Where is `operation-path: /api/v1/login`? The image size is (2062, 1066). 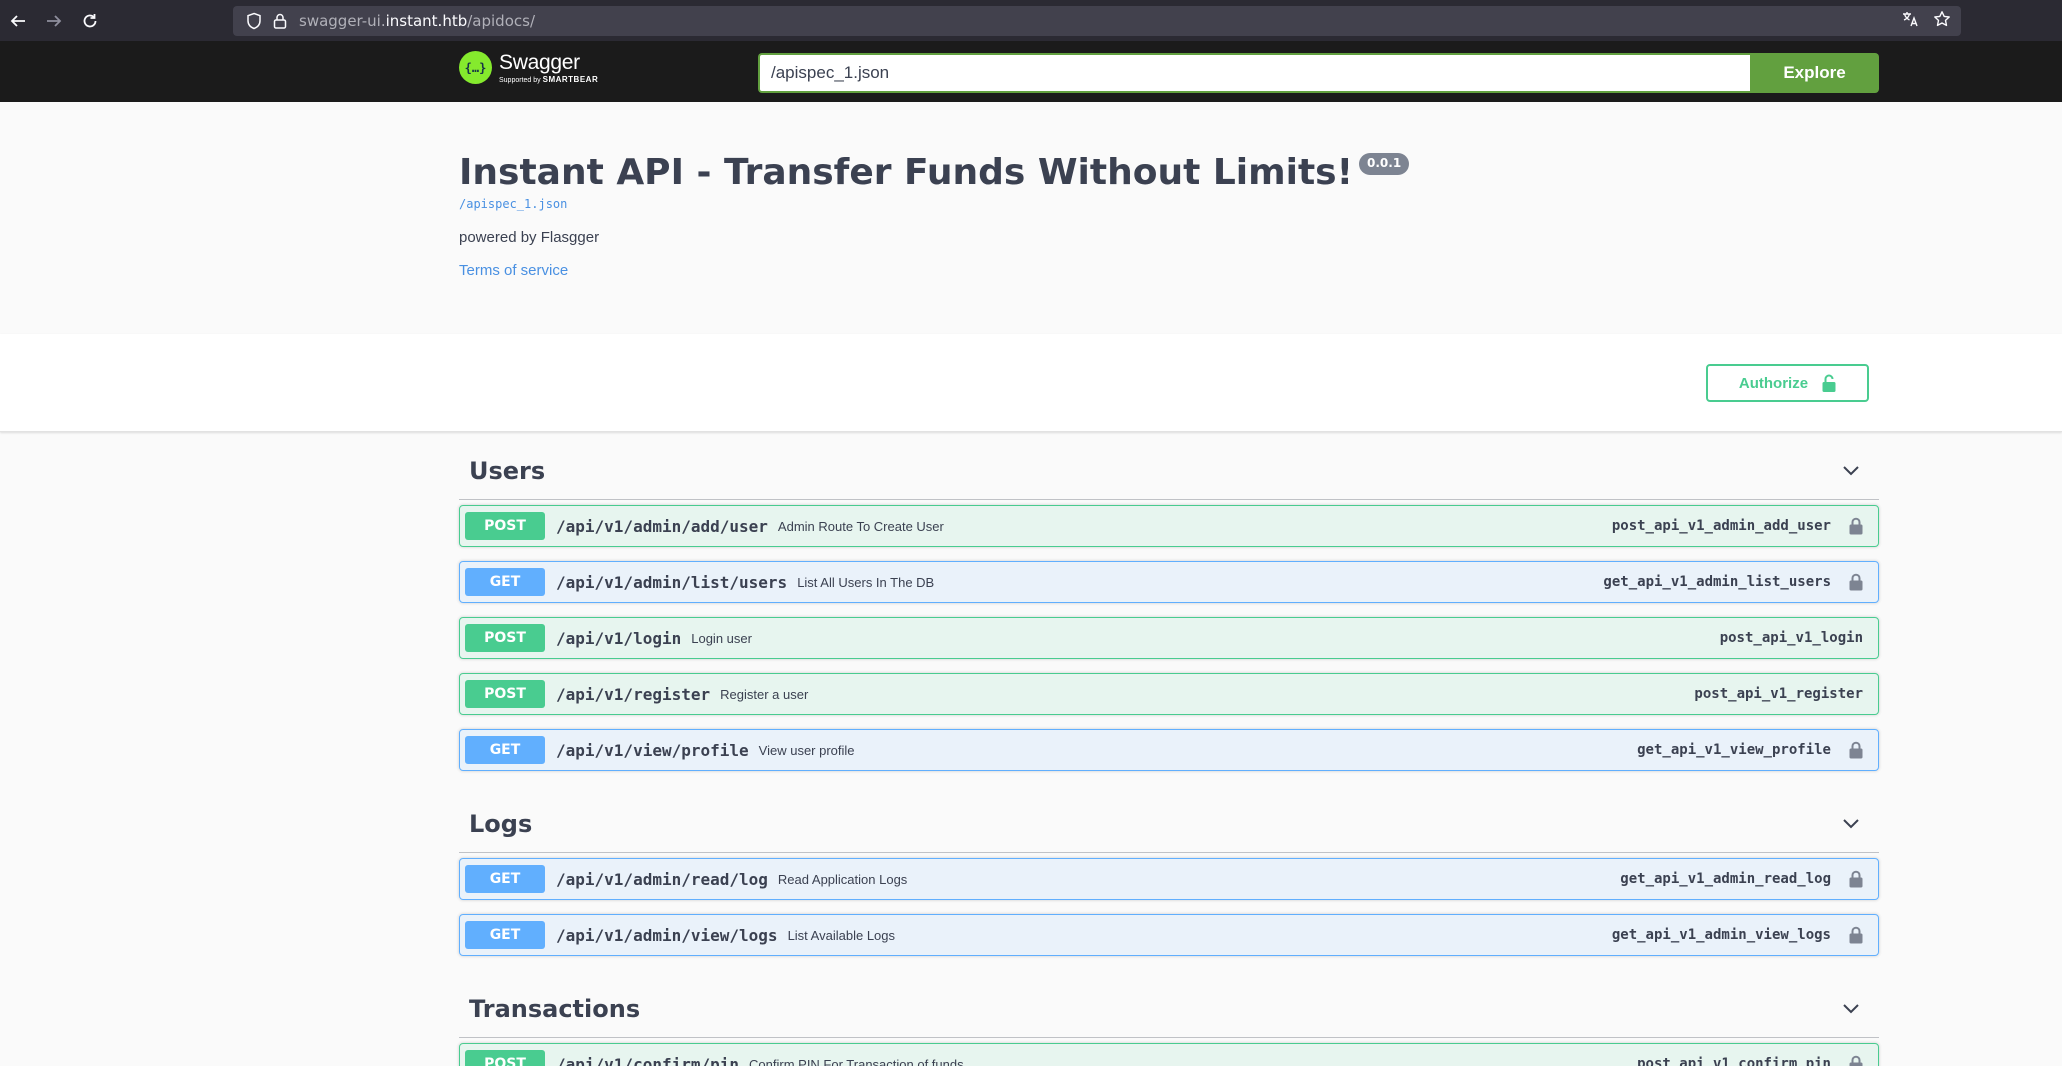
operation-path: /api/v1/login is located at coordinates (619, 638).